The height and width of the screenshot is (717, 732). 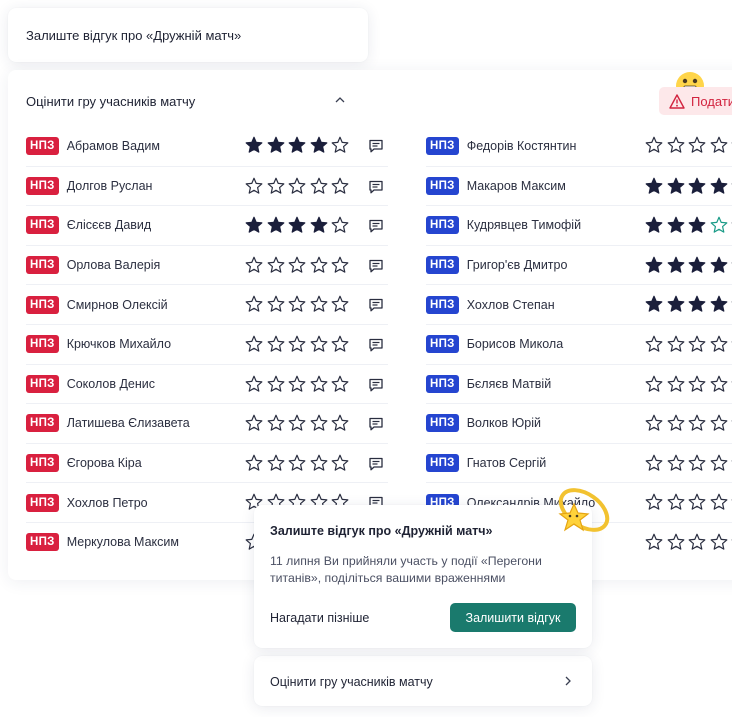 I want to click on remind-later-button: Нагадати пізніше, so click(x=319, y=618).